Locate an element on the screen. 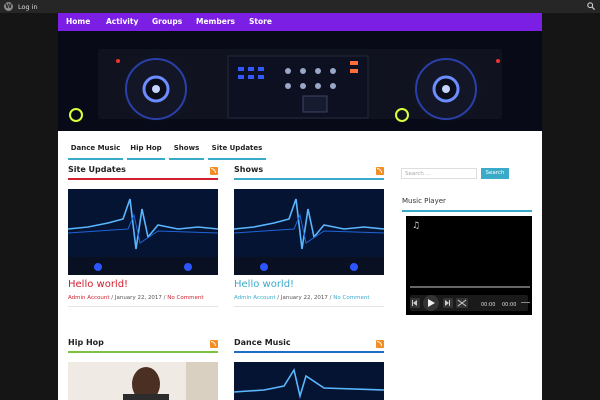 The image size is (600, 400). tab-shows: Shows is located at coordinates (186, 151).